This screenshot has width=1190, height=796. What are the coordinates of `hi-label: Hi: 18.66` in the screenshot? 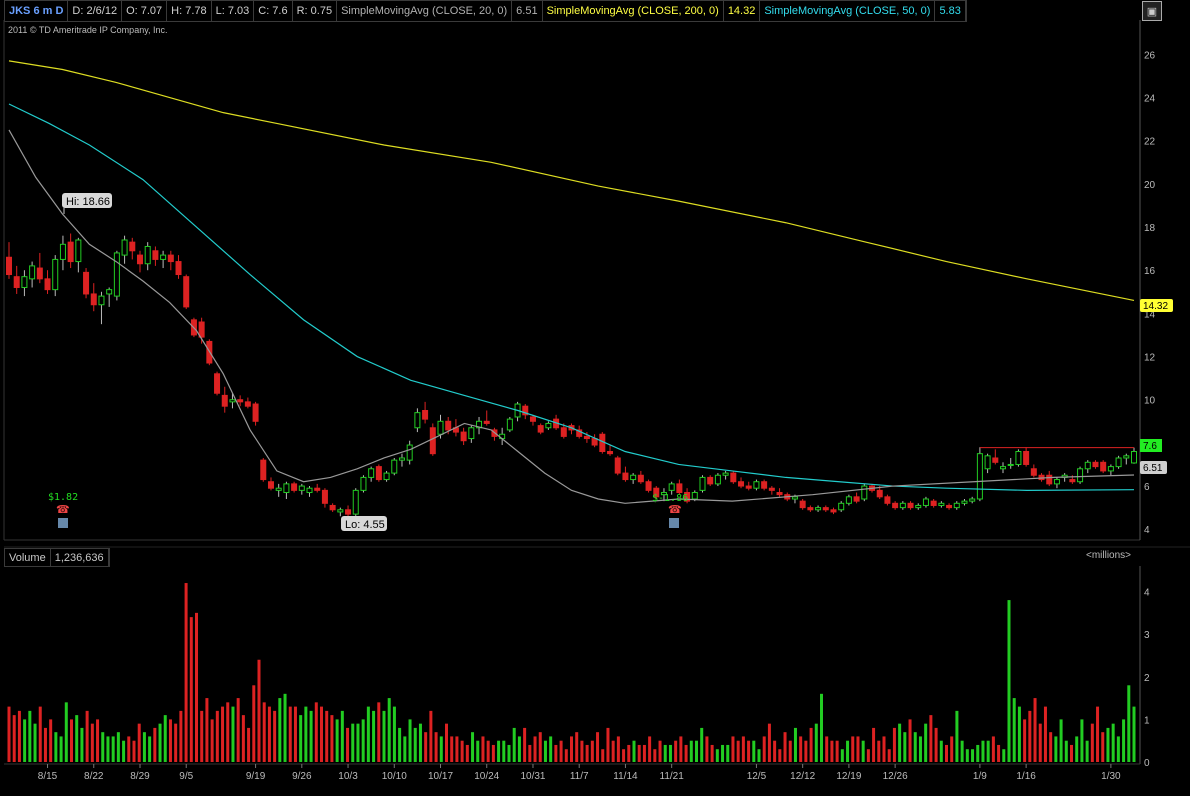 It's located at (88, 202).